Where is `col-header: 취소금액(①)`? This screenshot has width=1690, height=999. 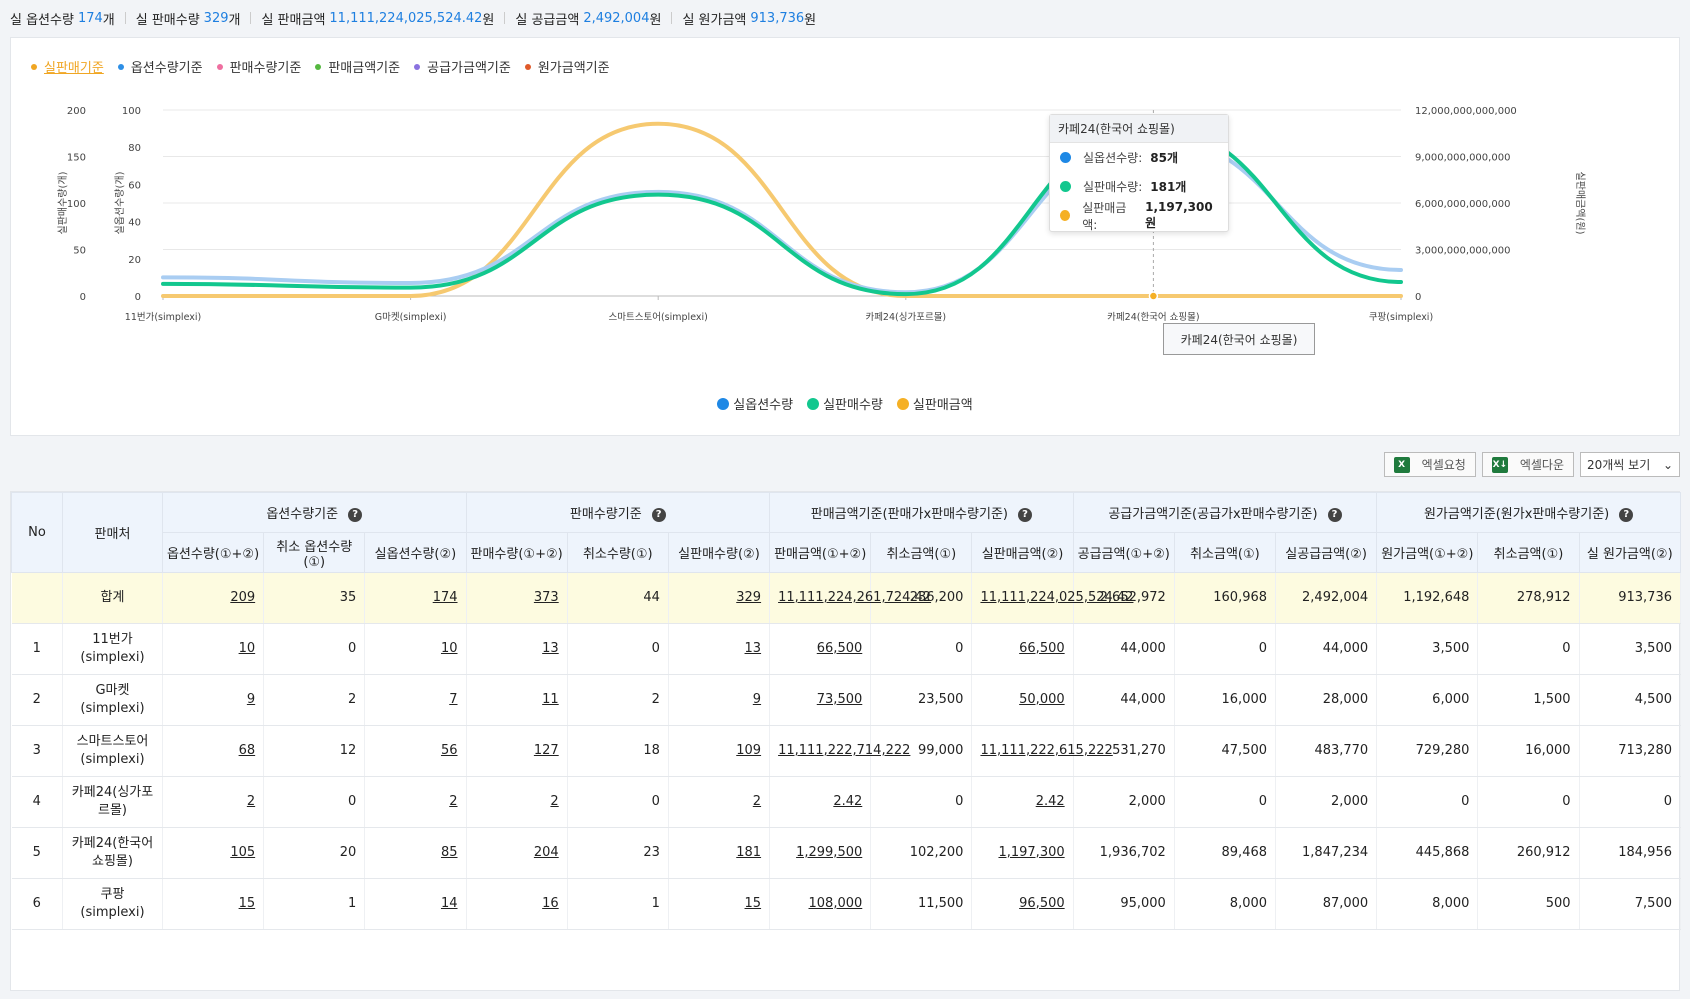
col-header: 취소금액(①) is located at coordinates (921, 552).